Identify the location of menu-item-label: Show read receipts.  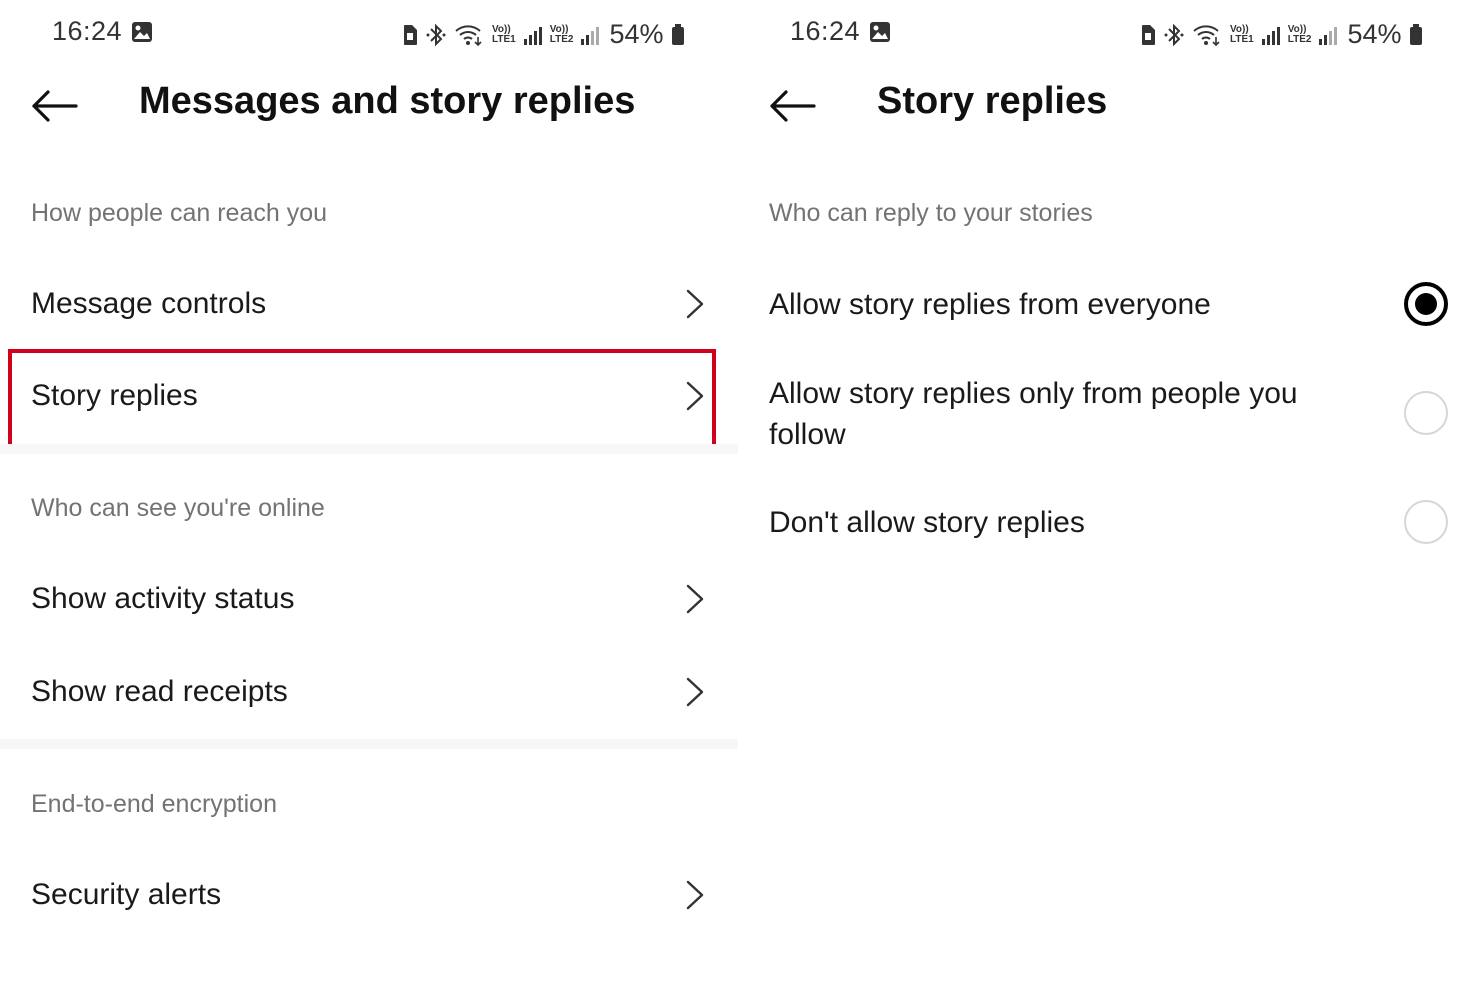
(159, 691).